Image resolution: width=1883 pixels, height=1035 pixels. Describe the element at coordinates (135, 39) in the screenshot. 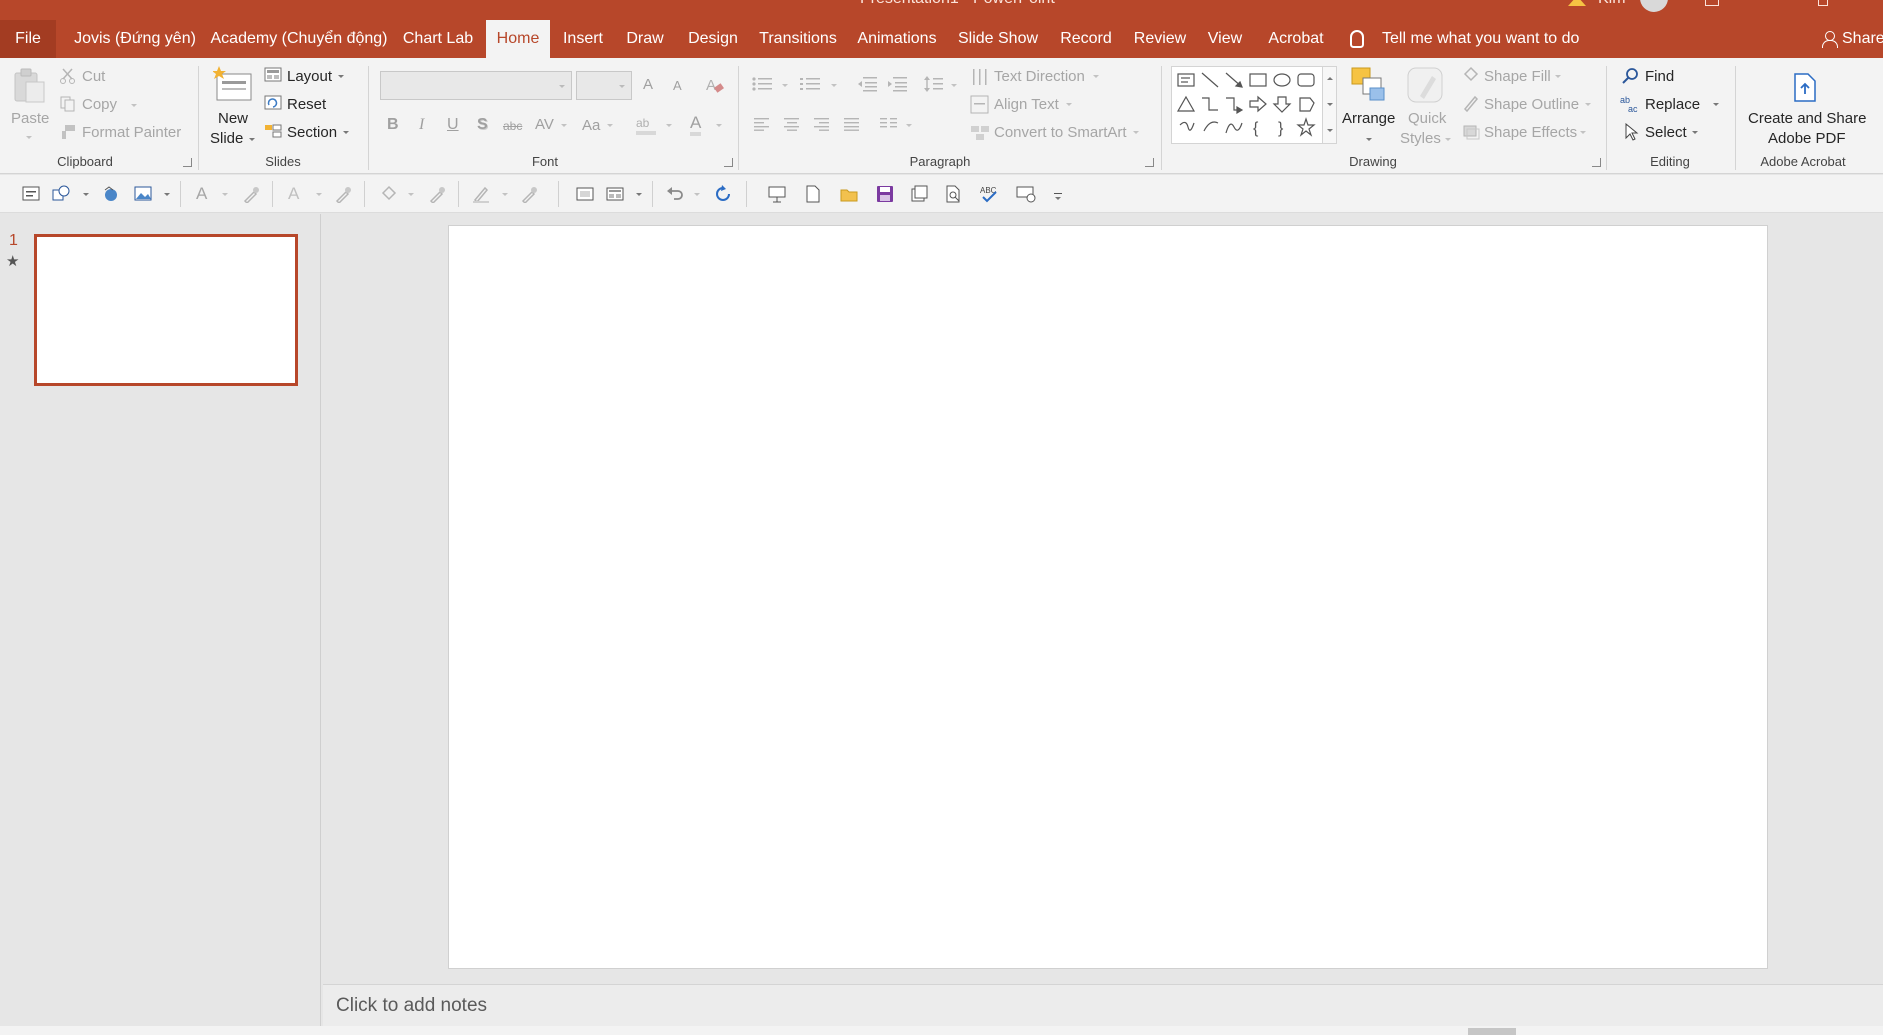

I see `tab-jovis: Jovis (Đứng yên)` at that location.